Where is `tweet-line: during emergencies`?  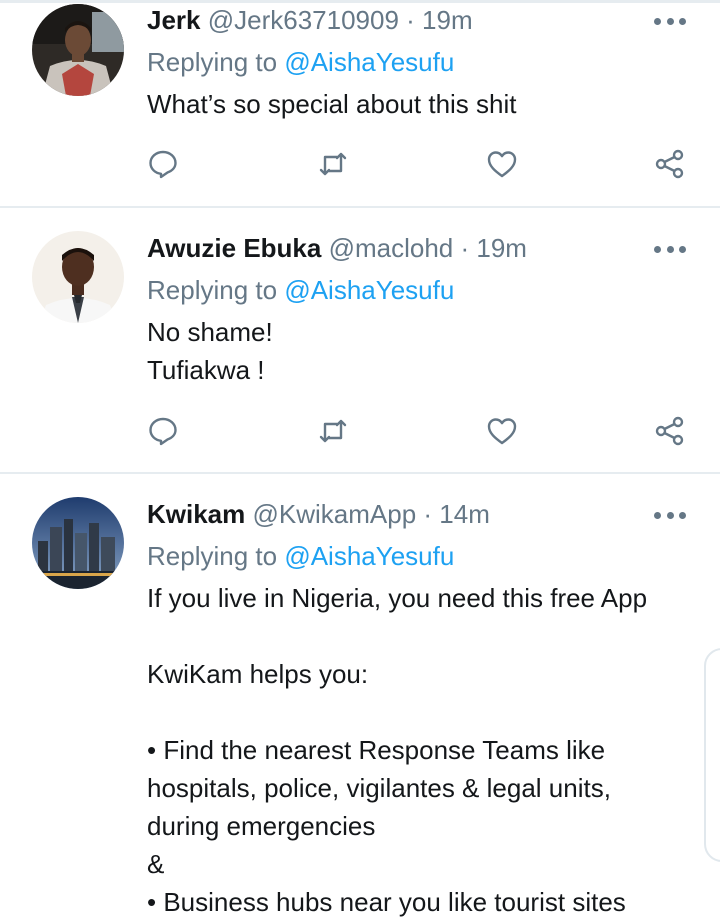 tweet-line: during emergencies is located at coordinates (261, 826).